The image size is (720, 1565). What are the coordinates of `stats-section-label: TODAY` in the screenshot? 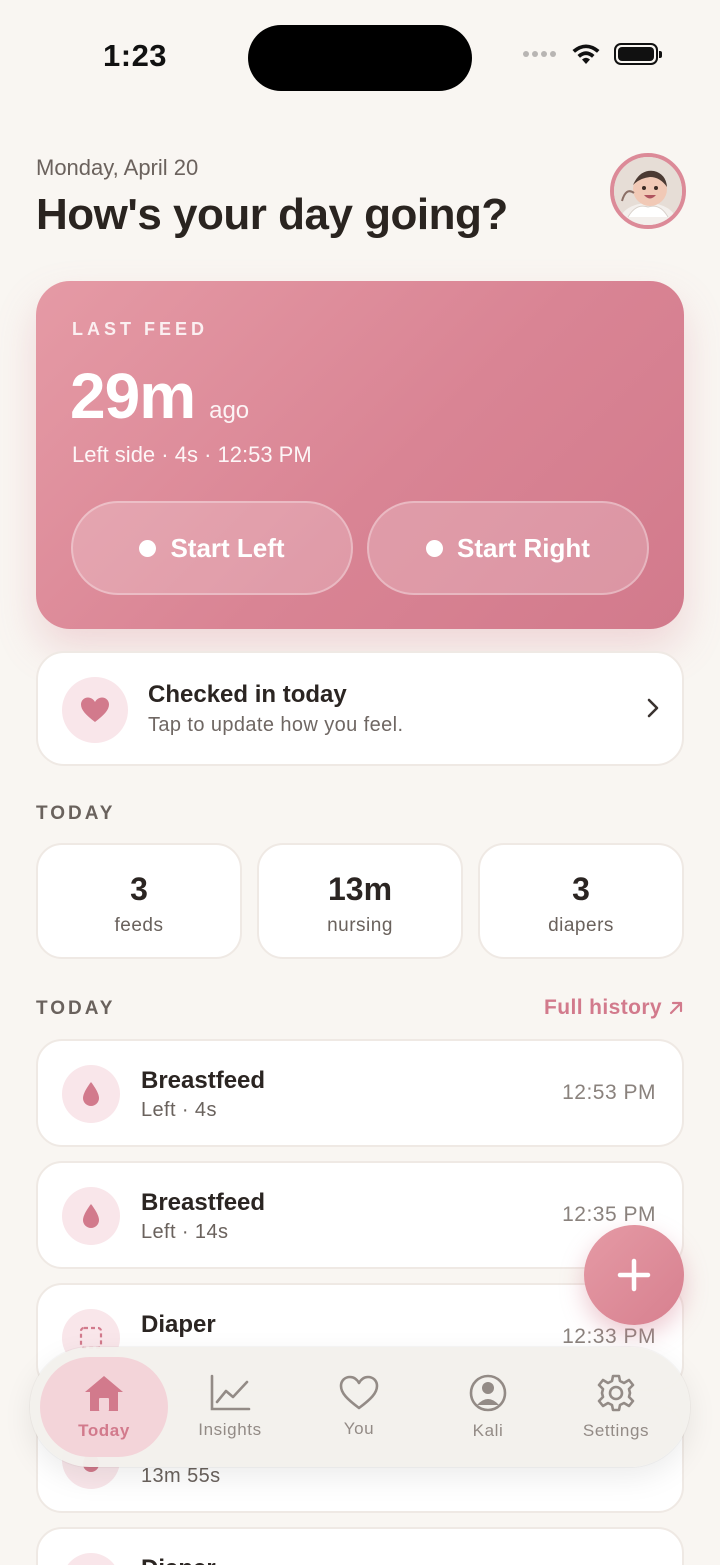 It's located at (76, 813).